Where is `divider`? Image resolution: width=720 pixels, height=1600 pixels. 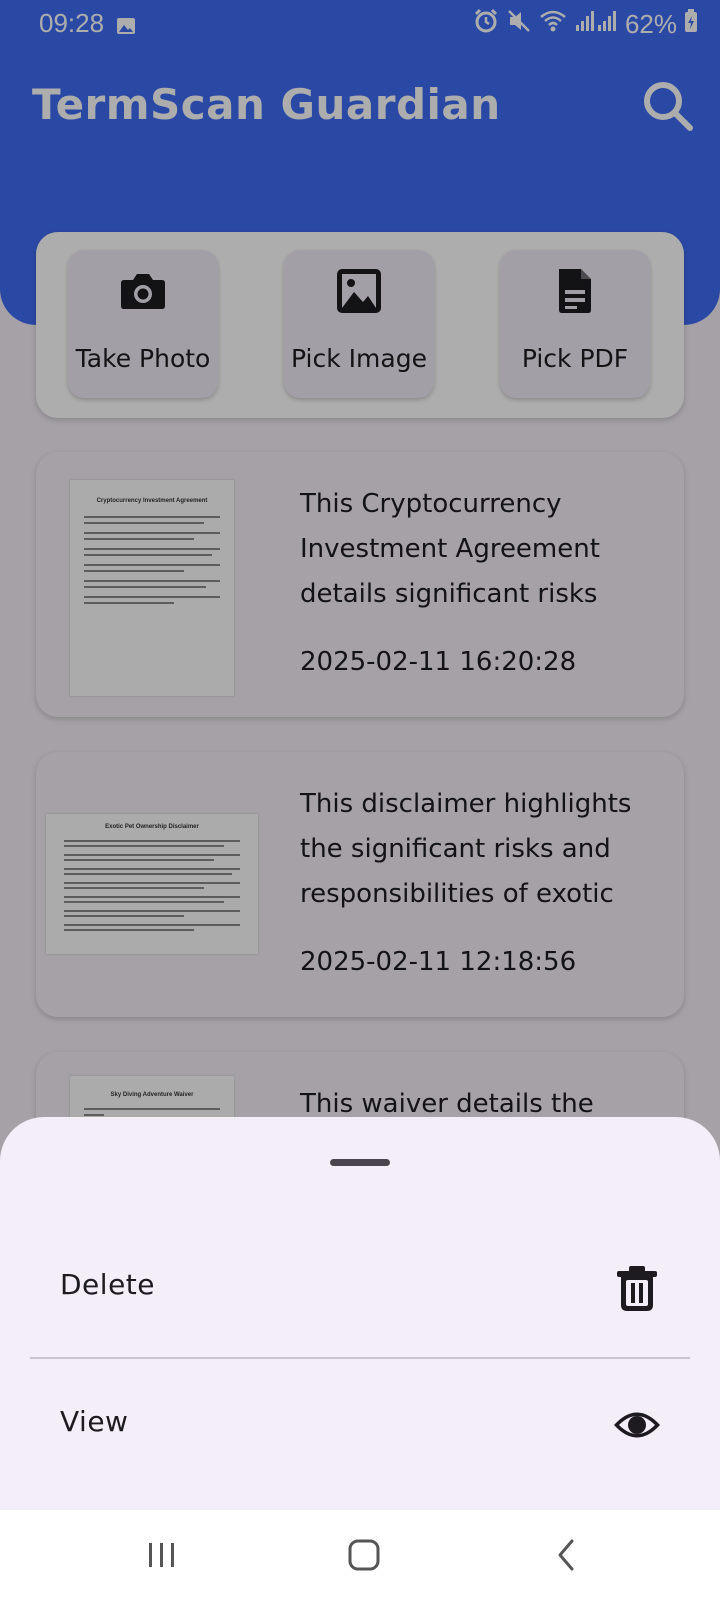
divider is located at coordinates (360, 1358).